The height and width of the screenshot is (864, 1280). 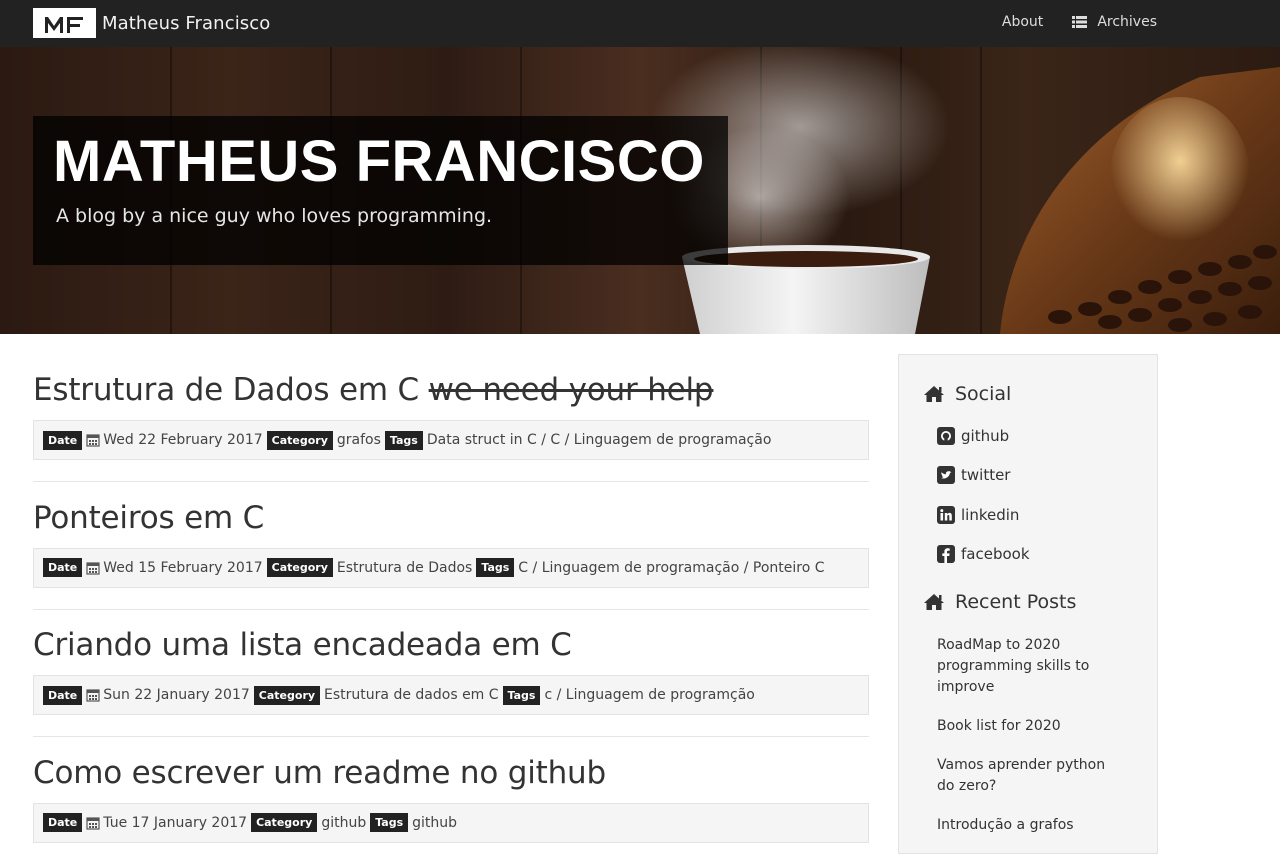 I want to click on social-heading-label: Social, so click(x=983, y=394).